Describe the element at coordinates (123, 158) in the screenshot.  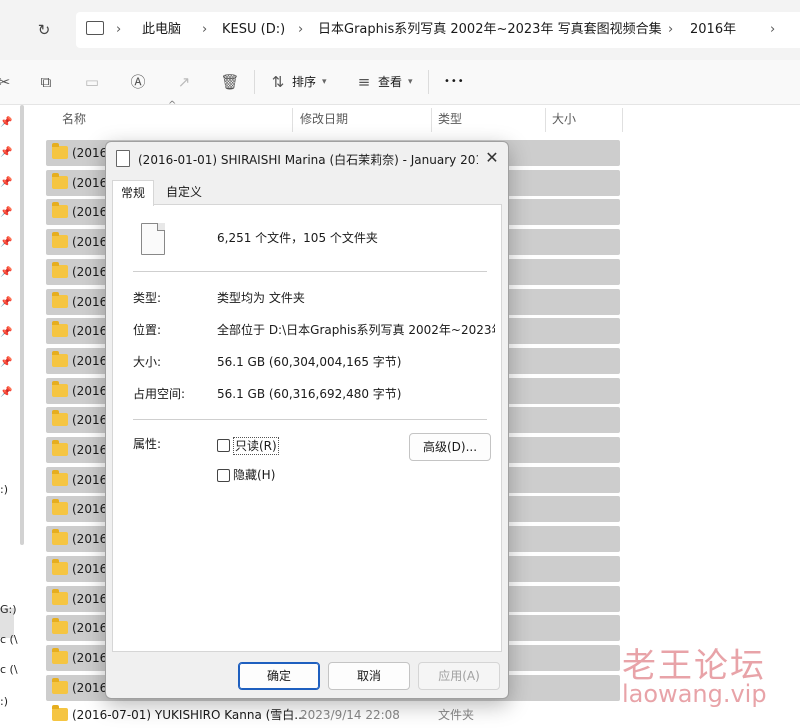
I see `document-icon` at that location.